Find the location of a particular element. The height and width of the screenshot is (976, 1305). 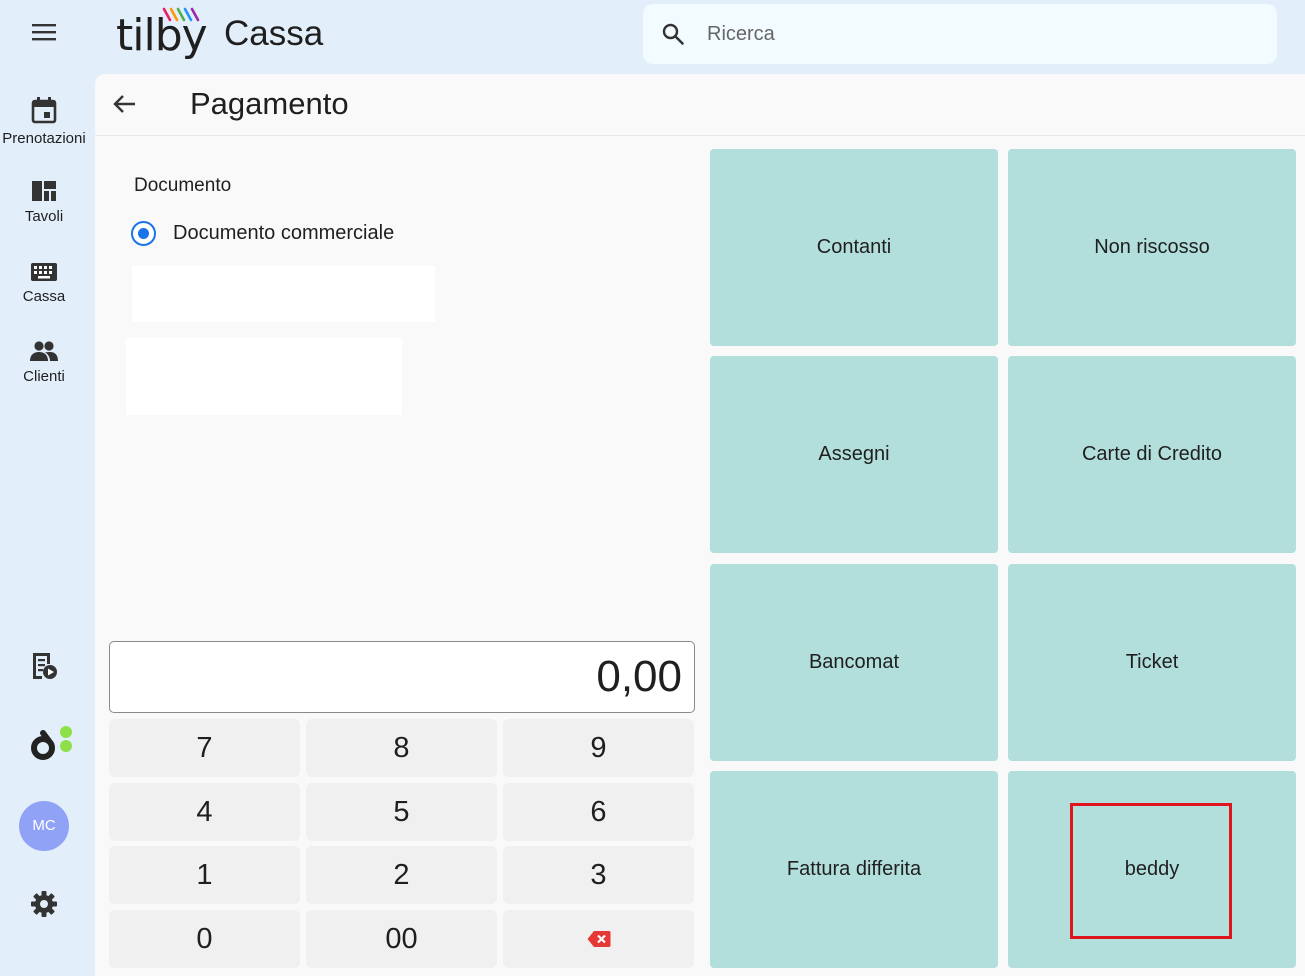

keypad-key-1: 1 is located at coordinates (204, 875).